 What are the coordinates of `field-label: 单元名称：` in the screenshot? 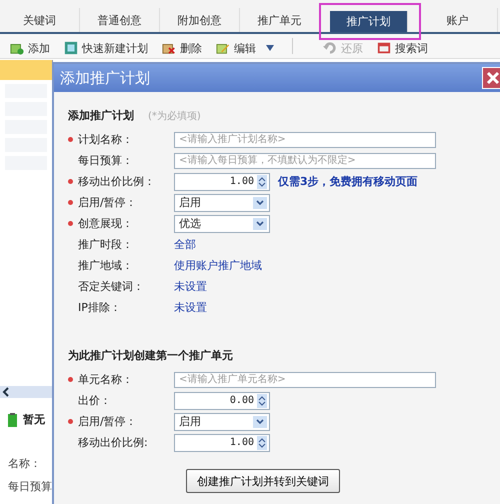 It's located at (106, 379).